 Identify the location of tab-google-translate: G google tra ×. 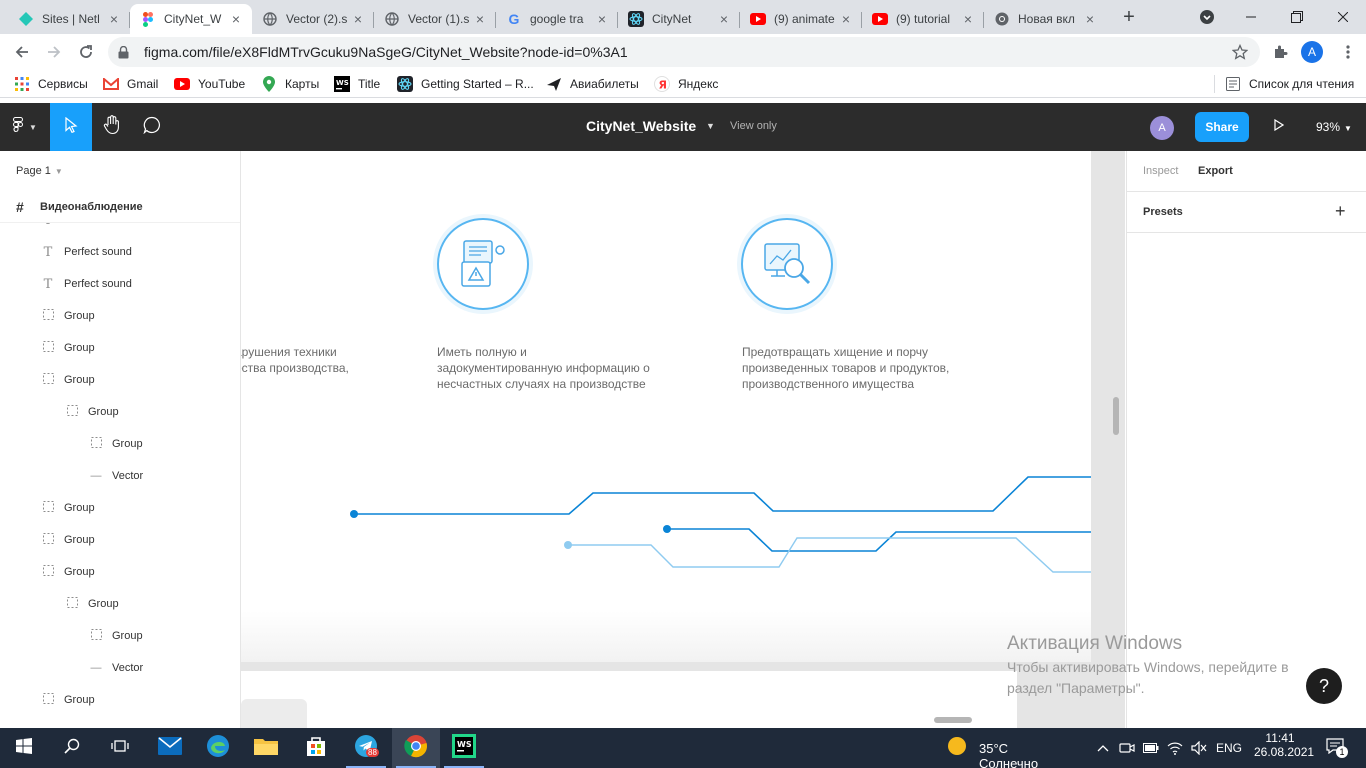
(557, 19).